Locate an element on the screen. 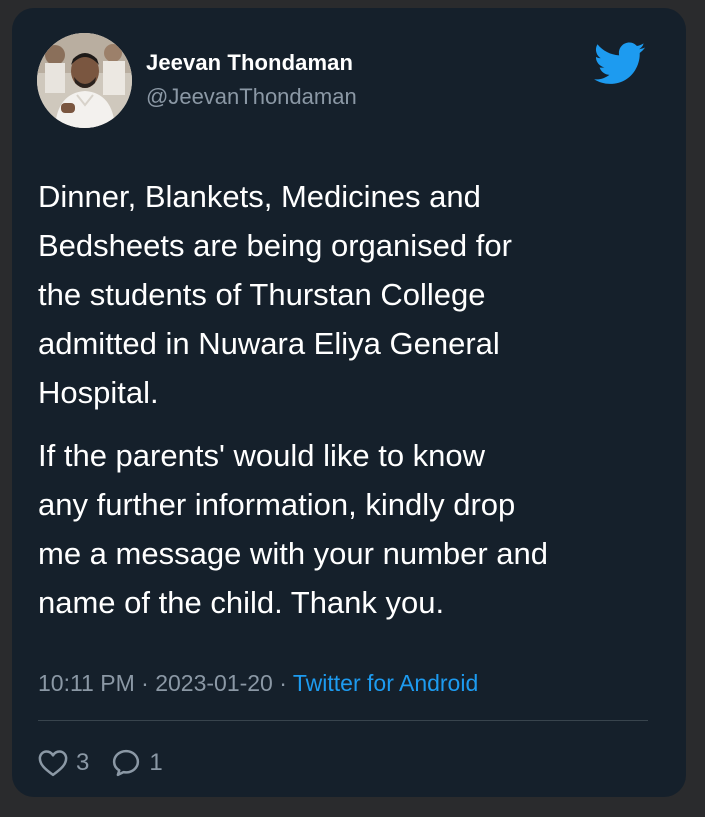 The width and height of the screenshot is (705, 817). tweet-actions: 3 1 is located at coordinates (100, 763).